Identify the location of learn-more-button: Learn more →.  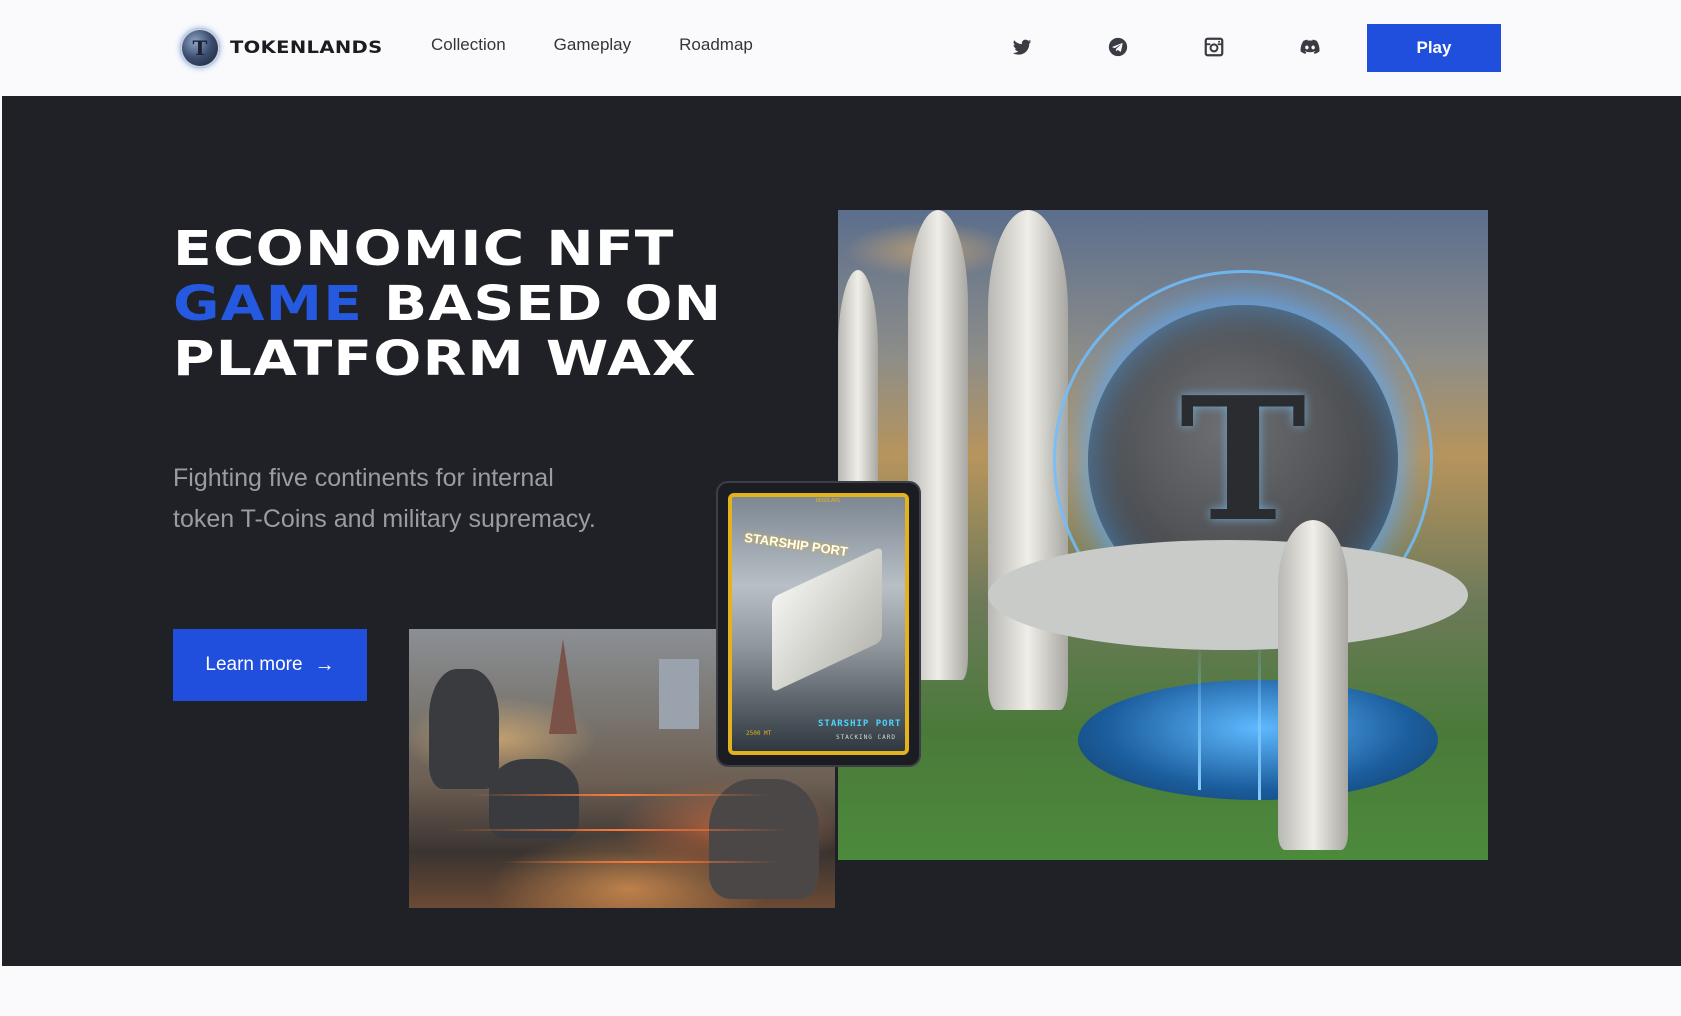
(270, 665).